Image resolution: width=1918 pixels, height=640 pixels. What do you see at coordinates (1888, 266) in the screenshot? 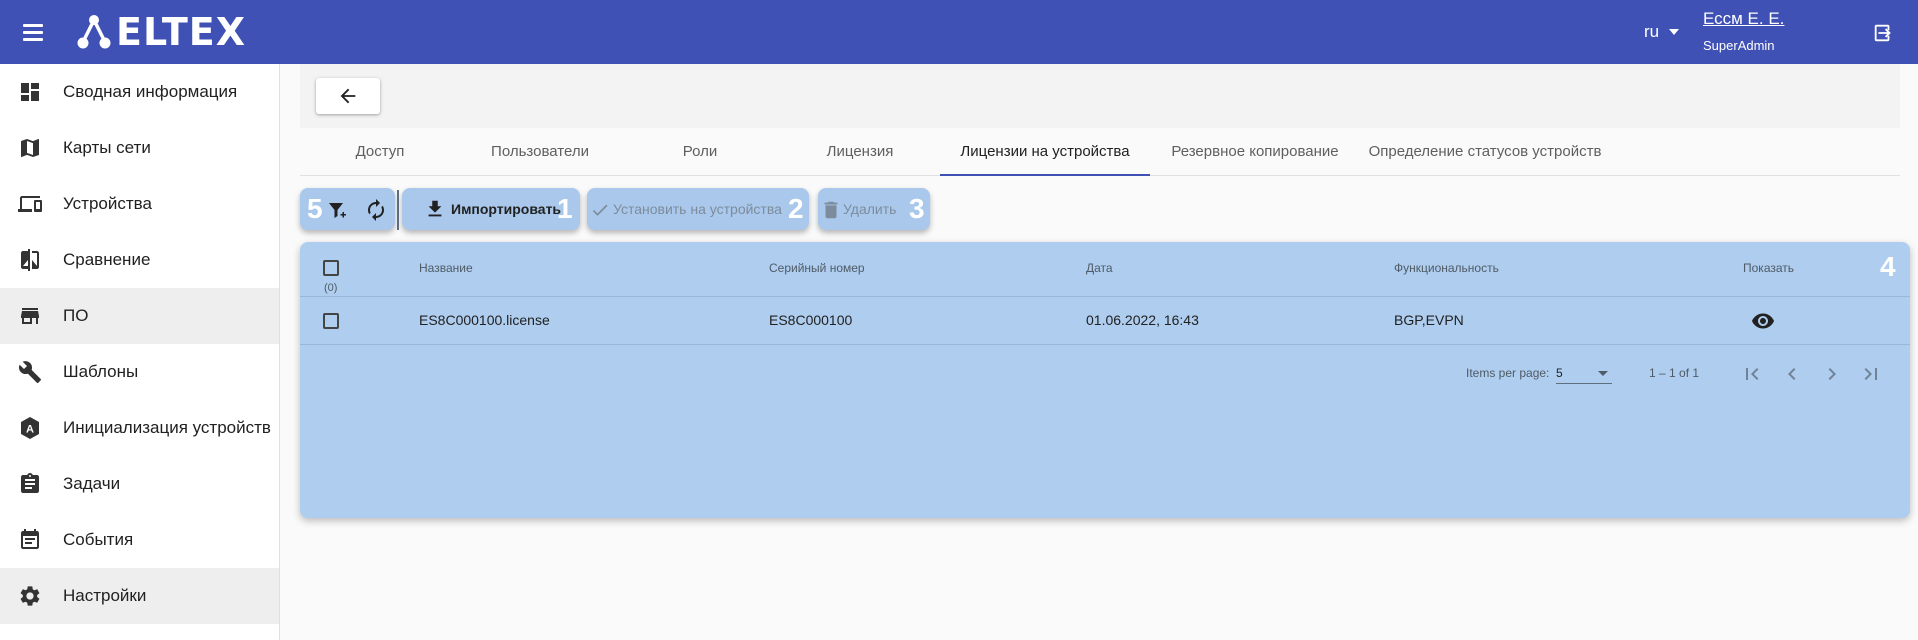
I see `annotation-badge-4: 4` at bounding box center [1888, 266].